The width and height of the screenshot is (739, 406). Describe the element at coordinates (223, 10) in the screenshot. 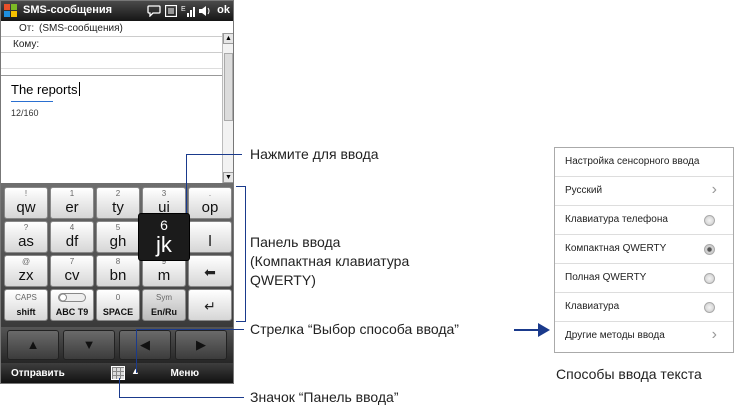

I see `ok-button: ok` at that location.